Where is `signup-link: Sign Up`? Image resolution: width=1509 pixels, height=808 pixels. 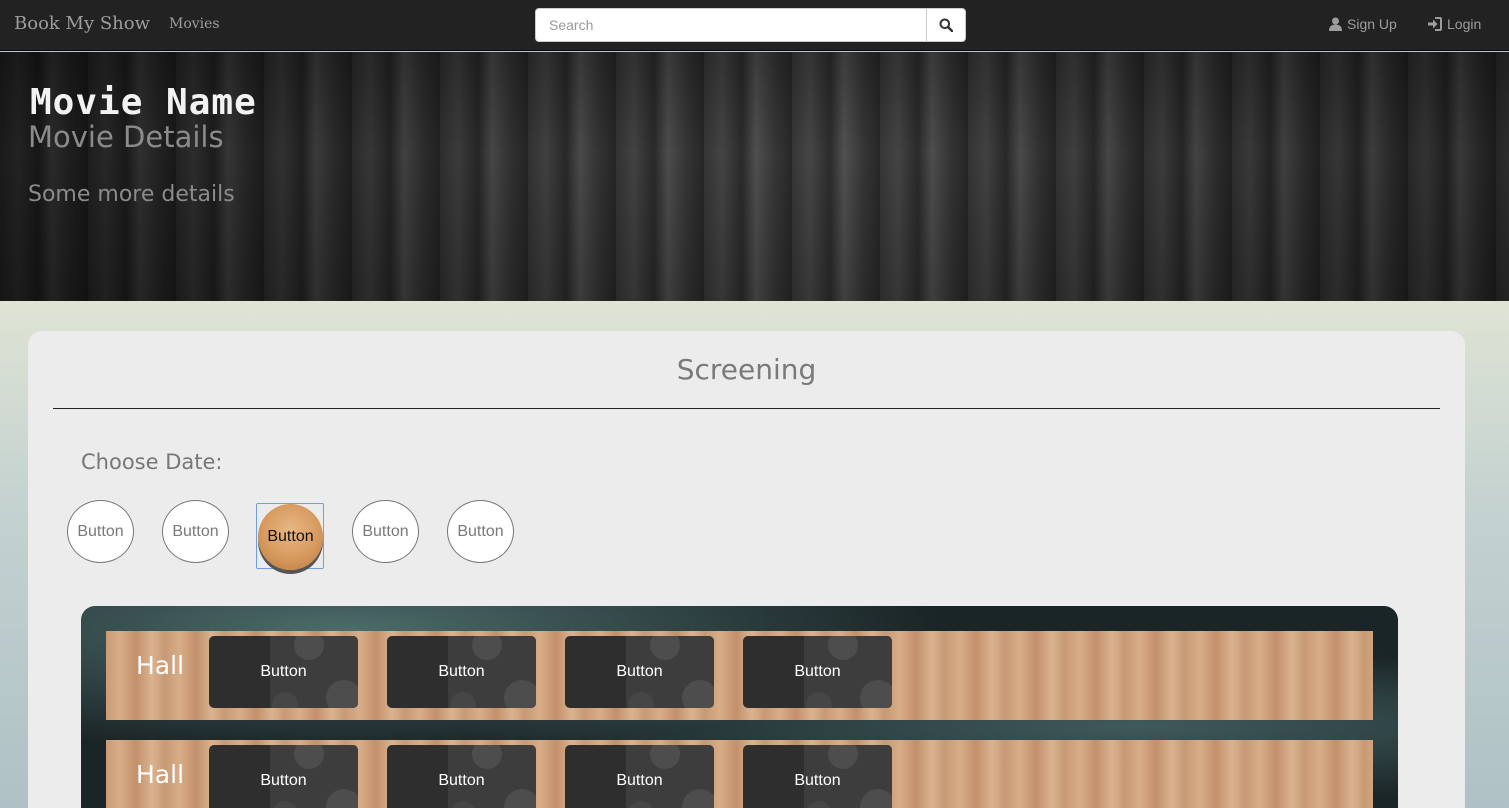
signup-link: Sign Up is located at coordinates (1363, 24).